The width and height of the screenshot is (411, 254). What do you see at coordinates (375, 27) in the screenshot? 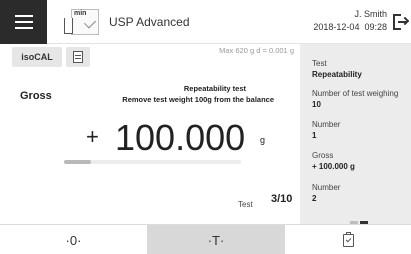
I see `time: 09:28` at bounding box center [375, 27].